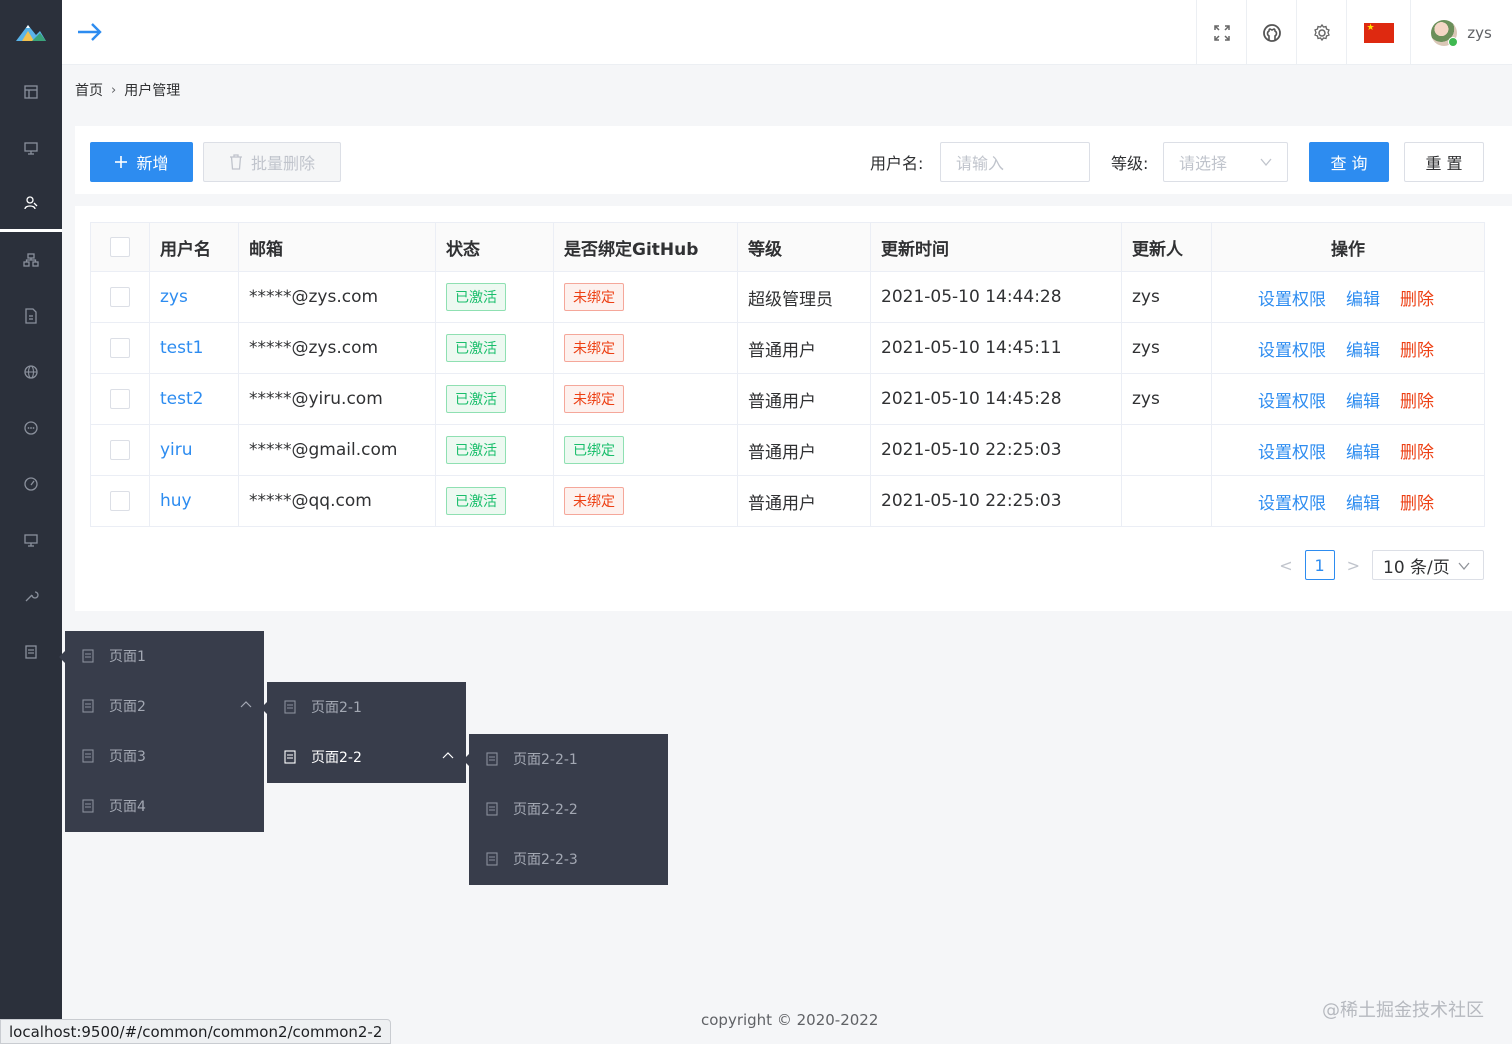 This screenshot has width=1512, height=1044. I want to click on menu-item-page2-2-2: 页面2-2-2, so click(568, 809).